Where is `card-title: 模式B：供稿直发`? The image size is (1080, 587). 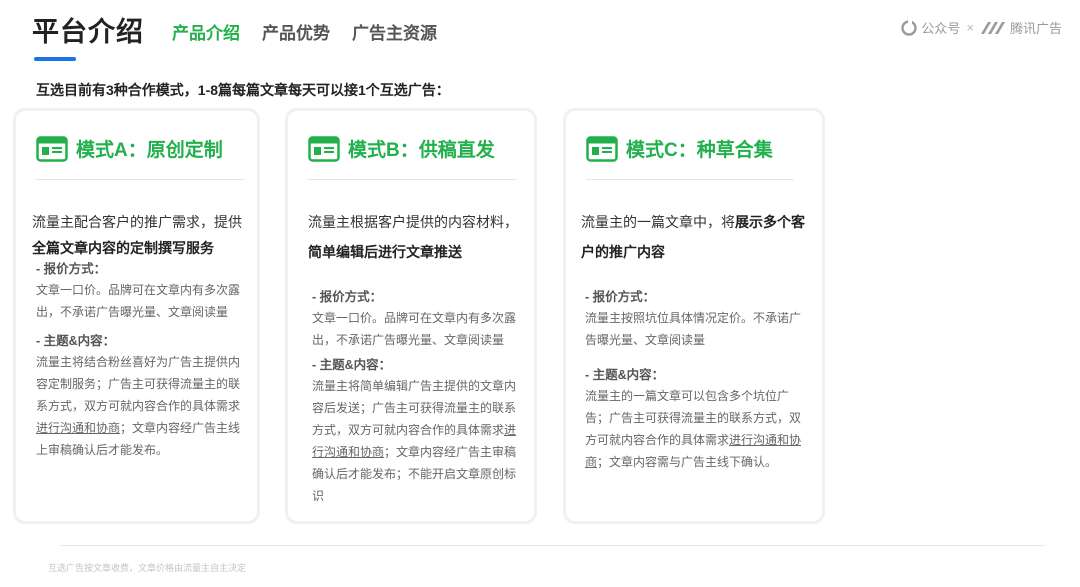
card-title: 模式B：供稿直发 is located at coordinates (421, 150).